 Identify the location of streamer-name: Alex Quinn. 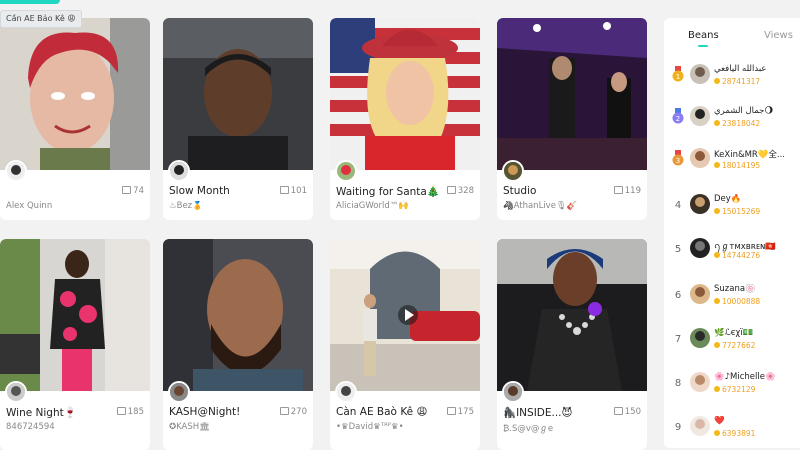
(29, 206).